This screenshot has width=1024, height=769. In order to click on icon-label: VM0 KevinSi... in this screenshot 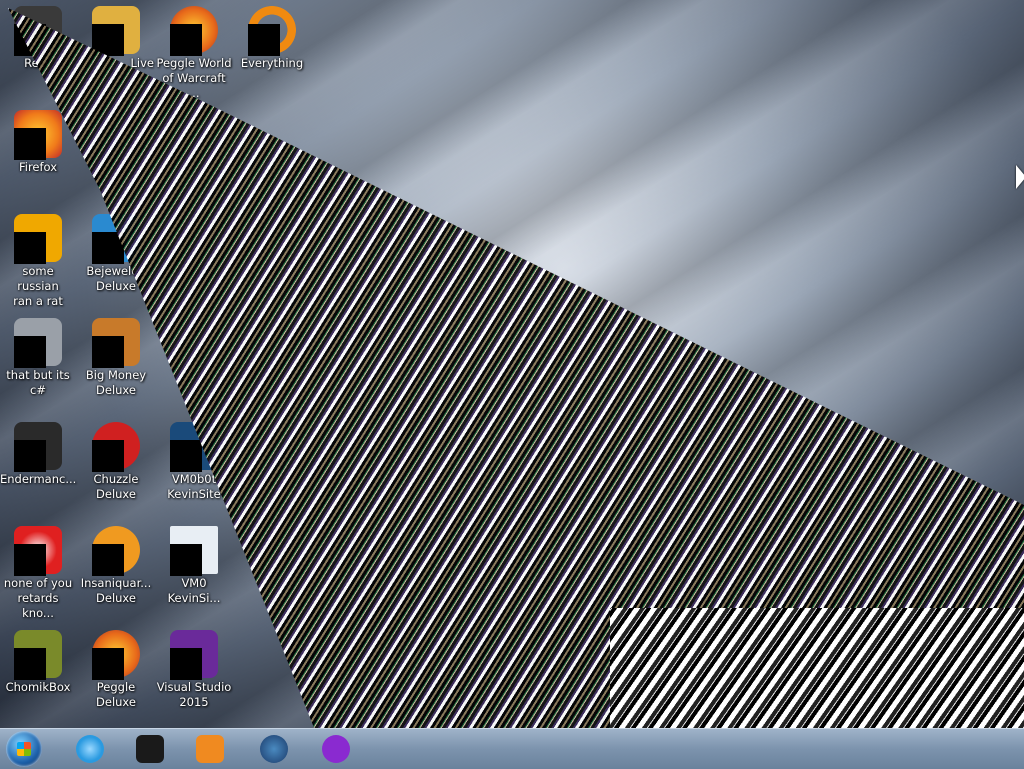, I will do `click(194, 590)`.